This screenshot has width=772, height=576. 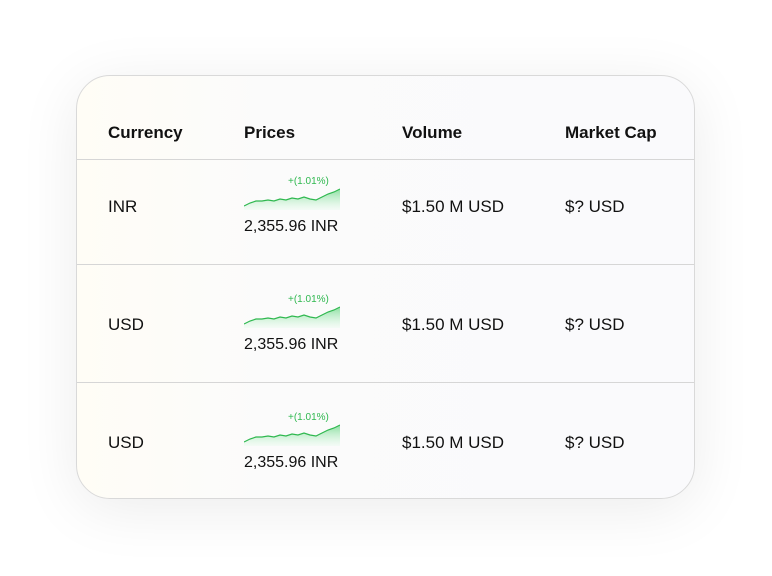 What do you see at coordinates (270, 132) in the screenshot?
I see `header-prices: Prices` at bounding box center [270, 132].